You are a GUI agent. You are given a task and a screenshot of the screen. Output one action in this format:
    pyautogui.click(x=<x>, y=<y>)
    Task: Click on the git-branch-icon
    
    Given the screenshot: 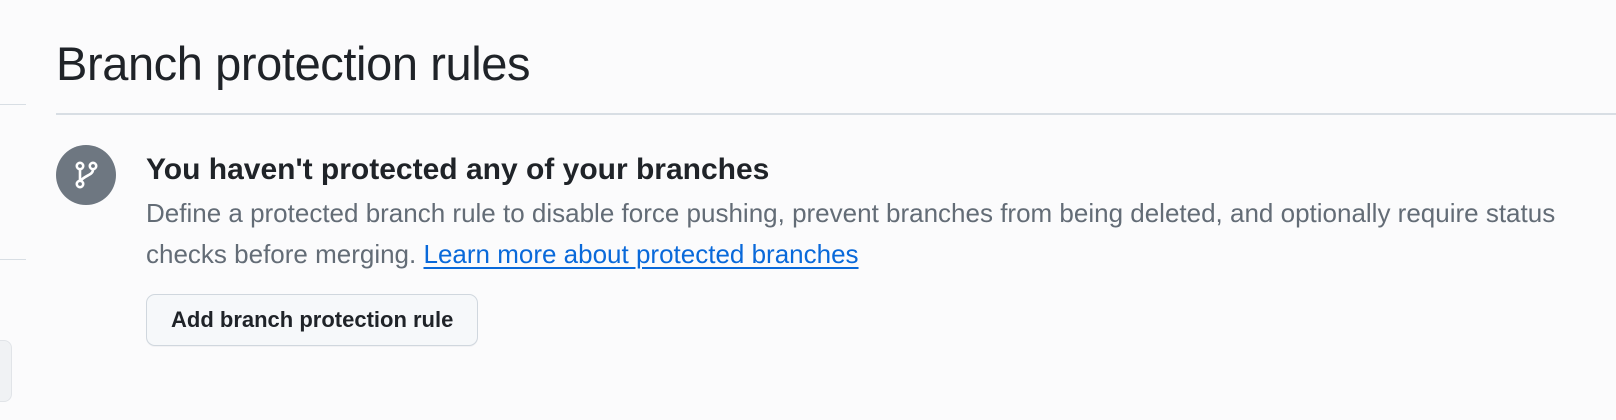 What is the action you would take?
    pyautogui.click(x=86, y=175)
    